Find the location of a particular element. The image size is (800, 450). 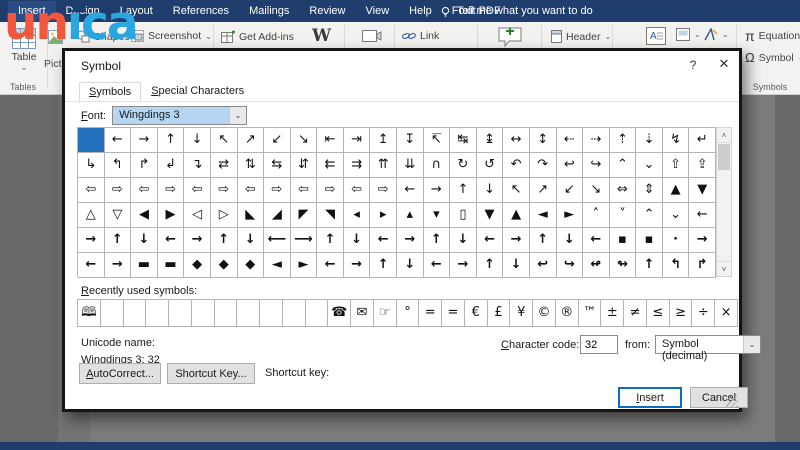

character-code-input is located at coordinates (599, 344).